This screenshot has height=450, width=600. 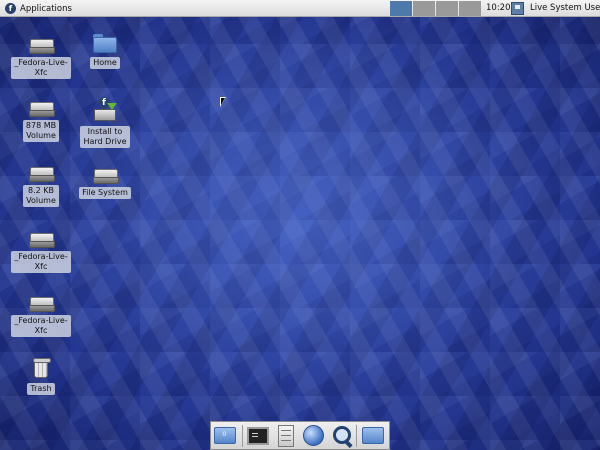 I want to click on desktop-icon-trash: Trash, so click(x=41, y=375).